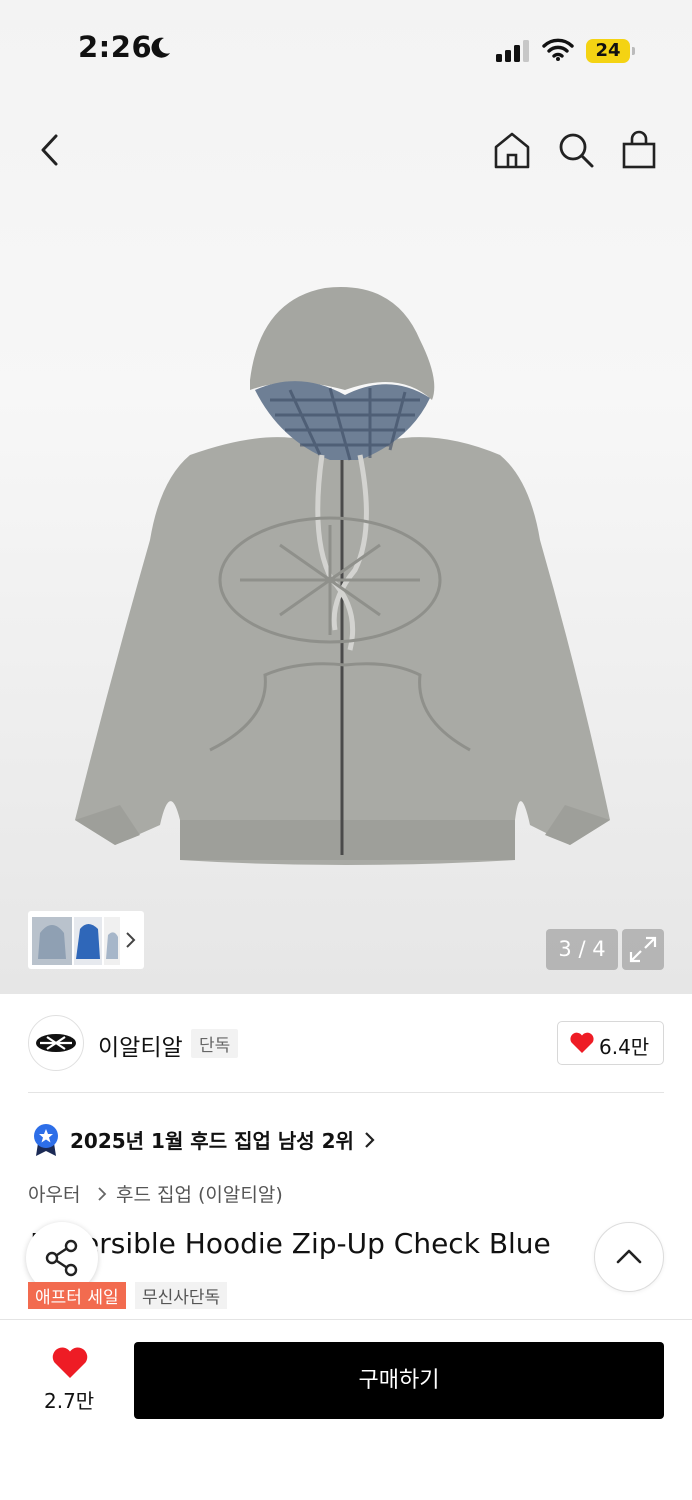 This screenshot has width=692, height=1500. What do you see at coordinates (576, 150) in the screenshot?
I see `search-icon` at bounding box center [576, 150].